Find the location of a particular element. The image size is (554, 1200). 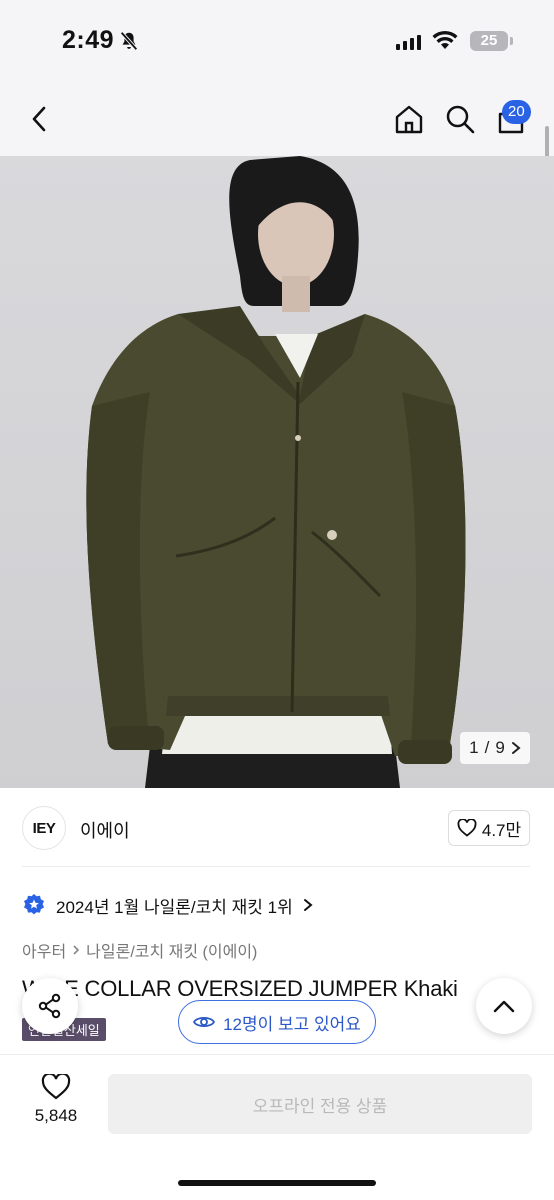

share-button is located at coordinates (50, 1006).